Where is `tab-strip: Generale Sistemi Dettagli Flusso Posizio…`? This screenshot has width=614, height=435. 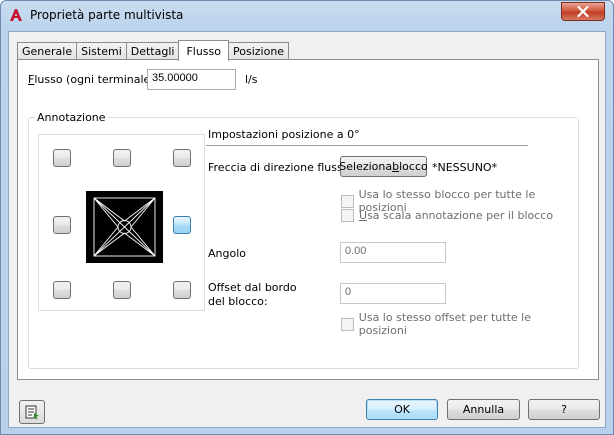 tab-strip: Generale Sistemi Dettagli Flusso Posizio… is located at coordinates (153, 50).